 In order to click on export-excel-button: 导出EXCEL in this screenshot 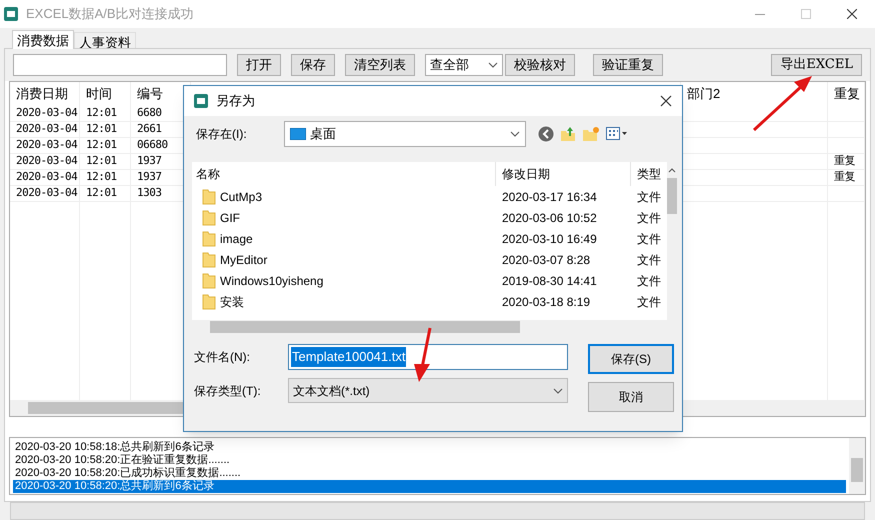, I will do `click(816, 65)`.